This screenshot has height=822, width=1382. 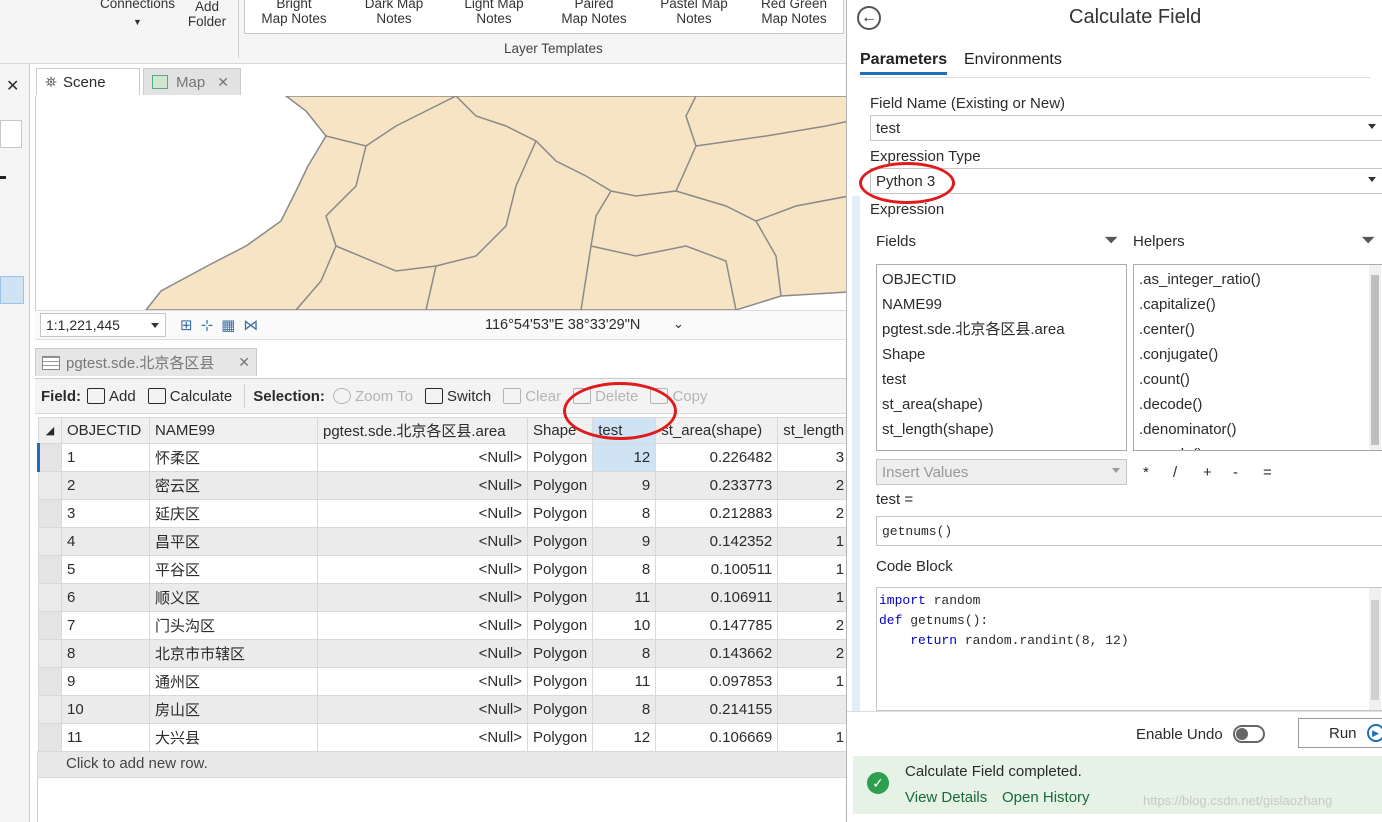 What do you see at coordinates (717, 597) in the screenshot?
I see `table-cell: 0.106911` at bounding box center [717, 597].